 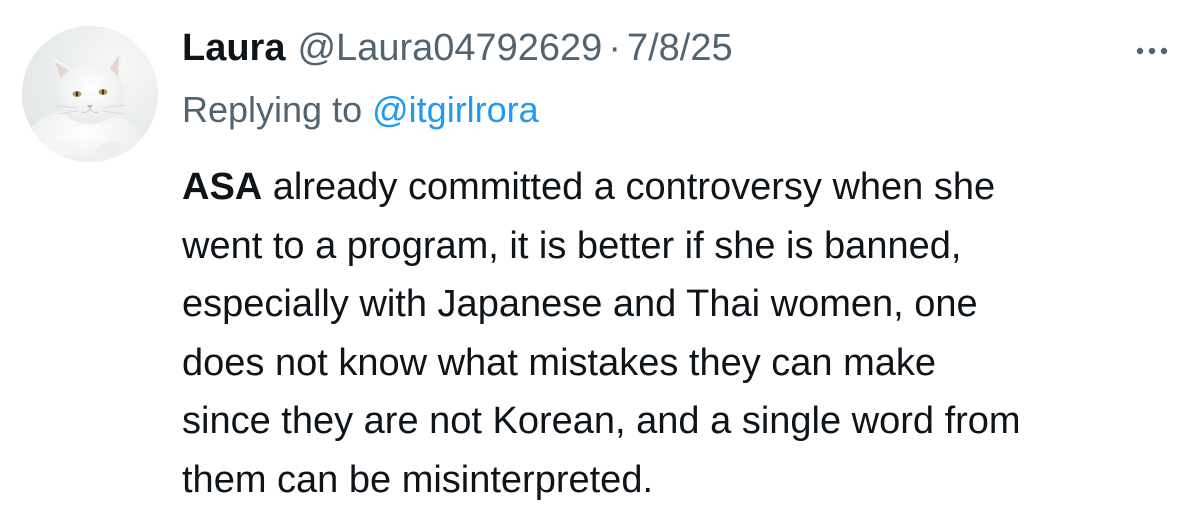 I want to click on cat-avatar-image, so click(x=90, y=94).